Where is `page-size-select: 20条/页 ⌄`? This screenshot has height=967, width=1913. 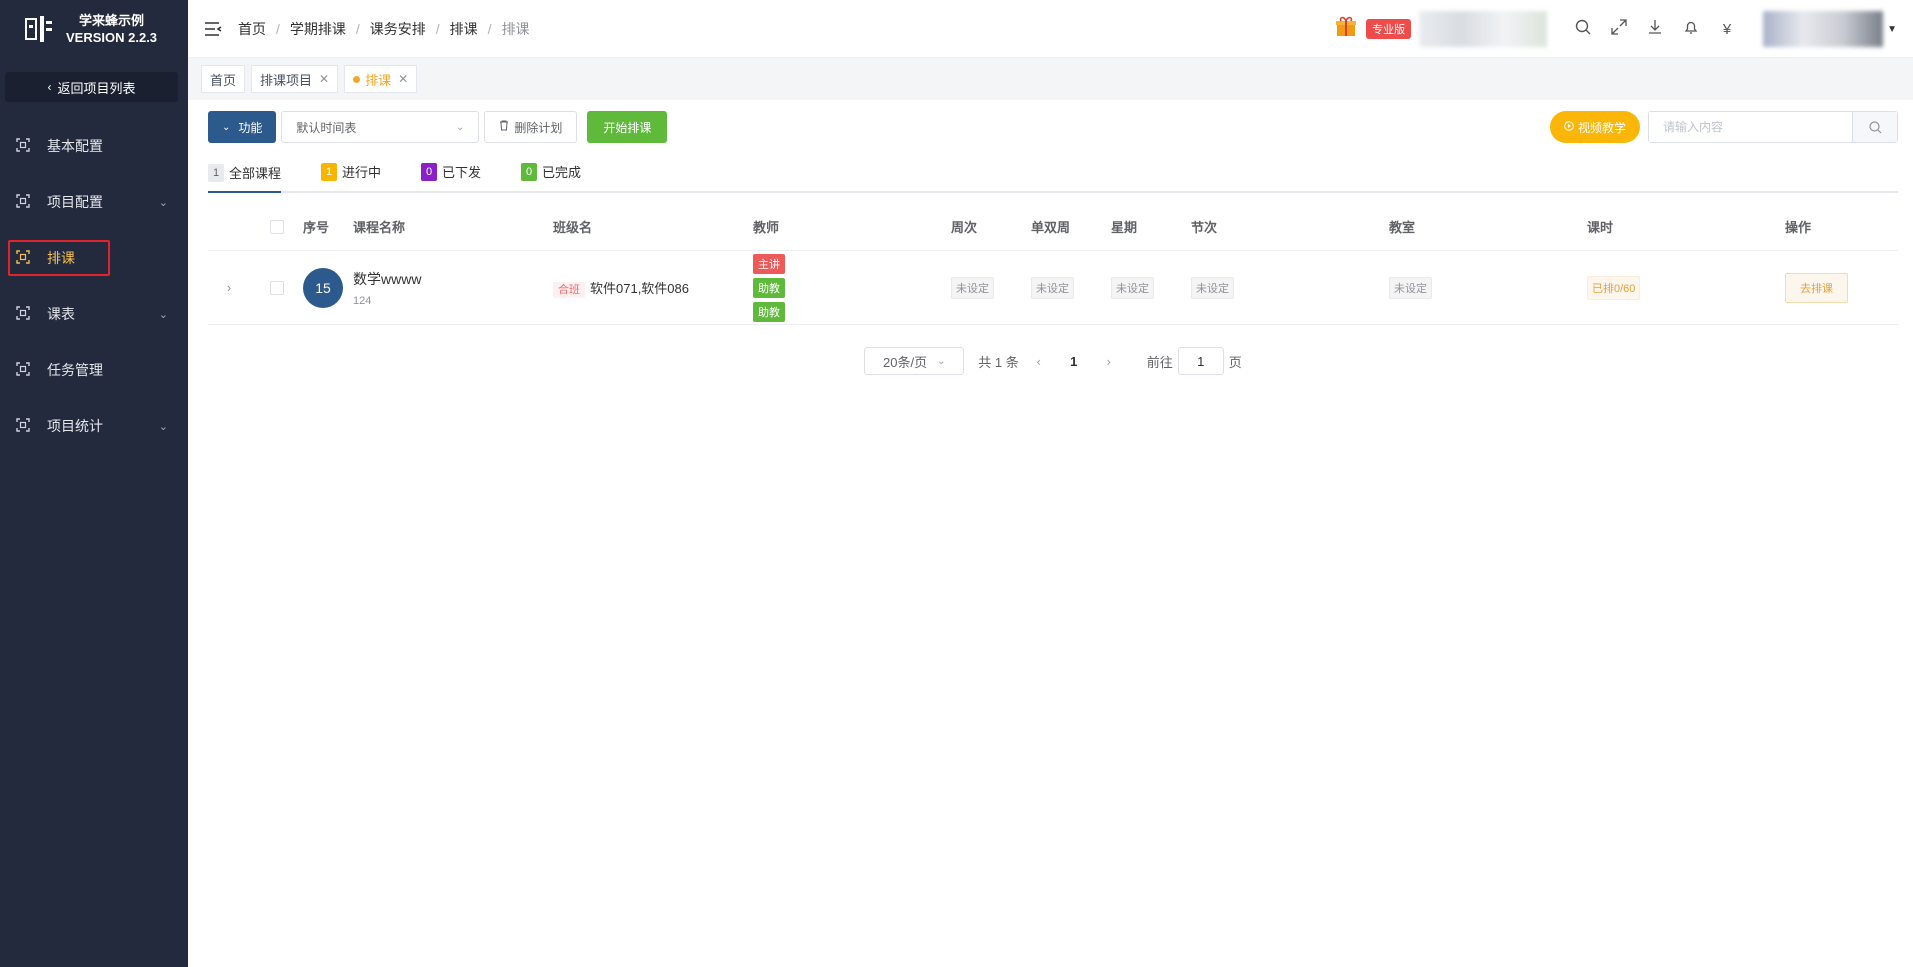
page-size-select: 20条/页 ⌄ is located at coordinates (914, 361).